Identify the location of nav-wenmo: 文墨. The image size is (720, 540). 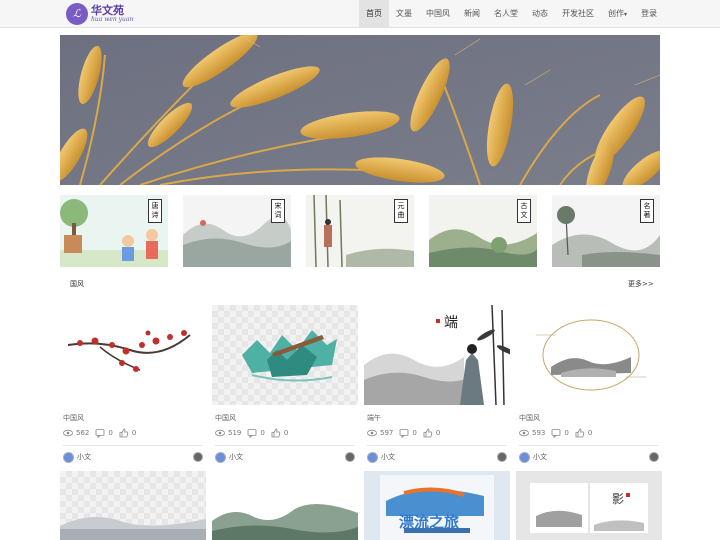
(404, 13).